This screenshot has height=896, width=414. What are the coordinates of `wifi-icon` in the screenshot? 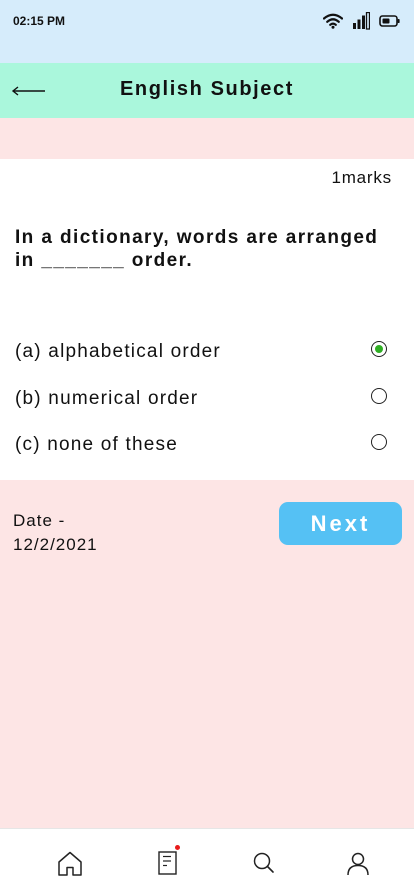 It's located at (333, 21).